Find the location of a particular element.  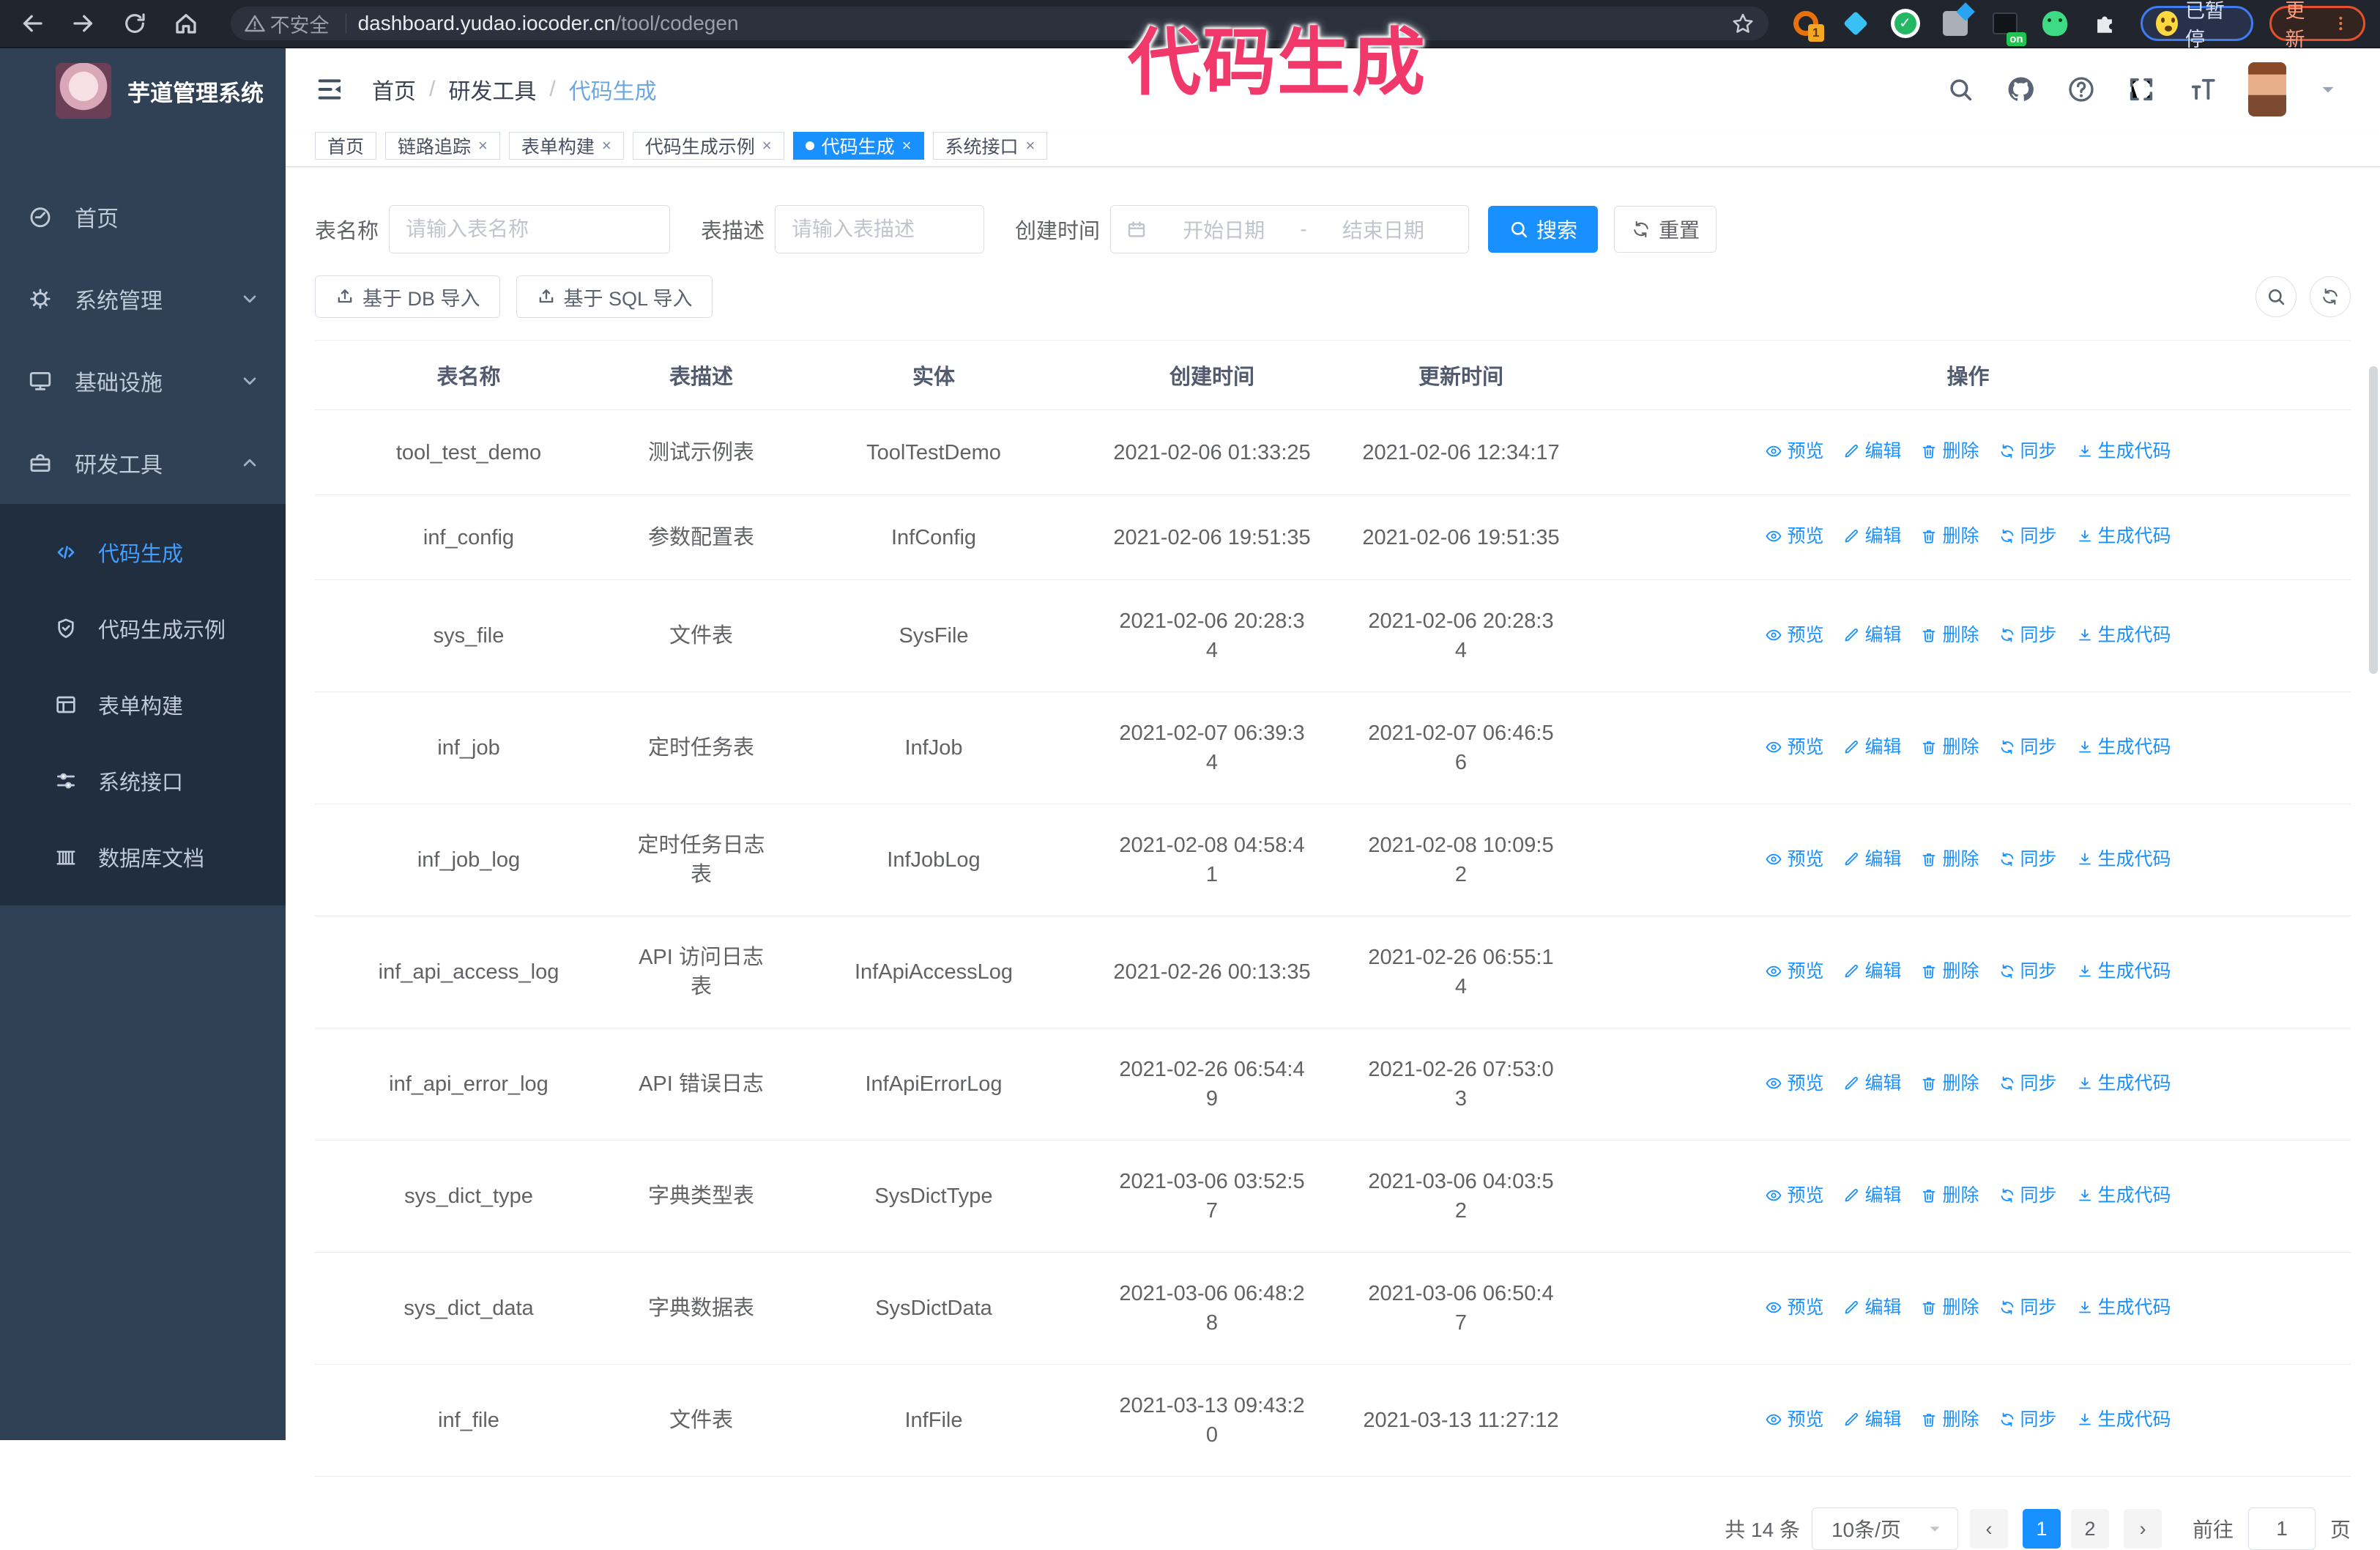

sidebar-item-dashboard: 首页 is located at coordinates (143, 217).